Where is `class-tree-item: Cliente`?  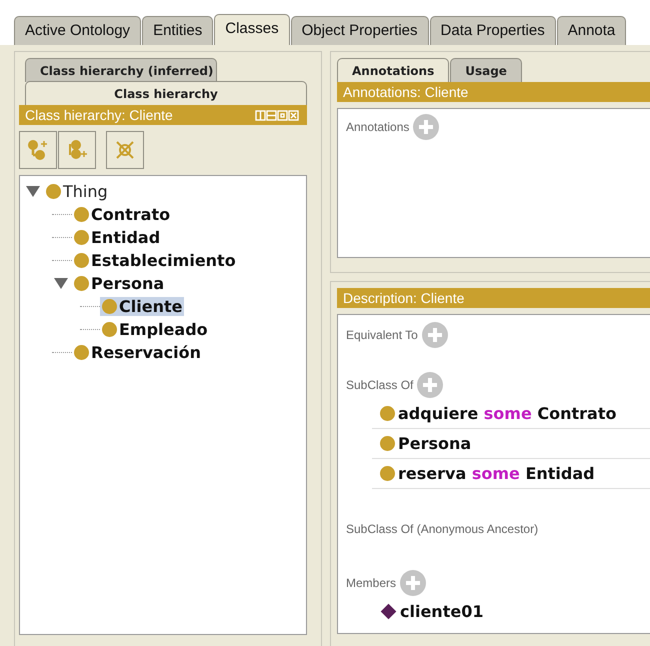 class-tree-item: Cliente is located at coordinates (142, 306).